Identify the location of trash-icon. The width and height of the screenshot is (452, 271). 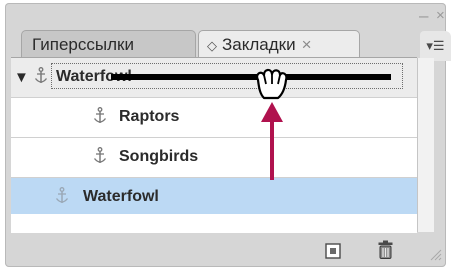
(385, 249).